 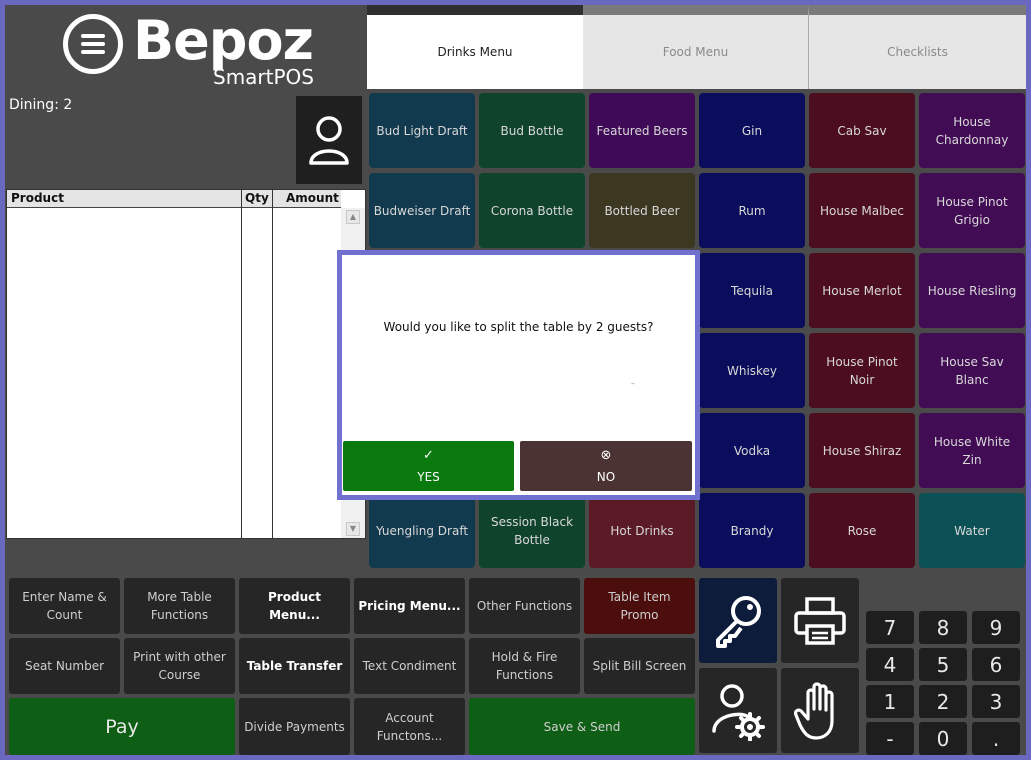 What do you see at coordinates (972, 530) in the screenshot?
I see `product-button: Water` at bounding box center [972, 530].